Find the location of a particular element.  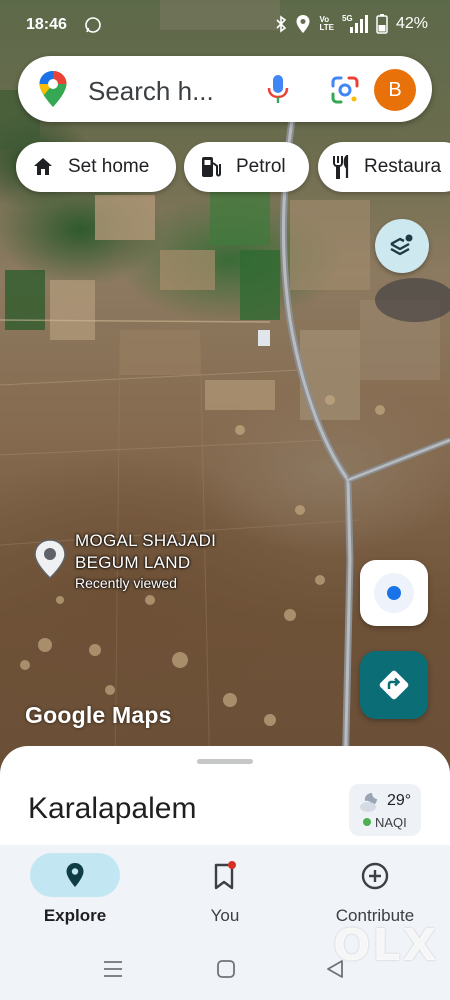

battery-icon is located at coordinates (382, 24).